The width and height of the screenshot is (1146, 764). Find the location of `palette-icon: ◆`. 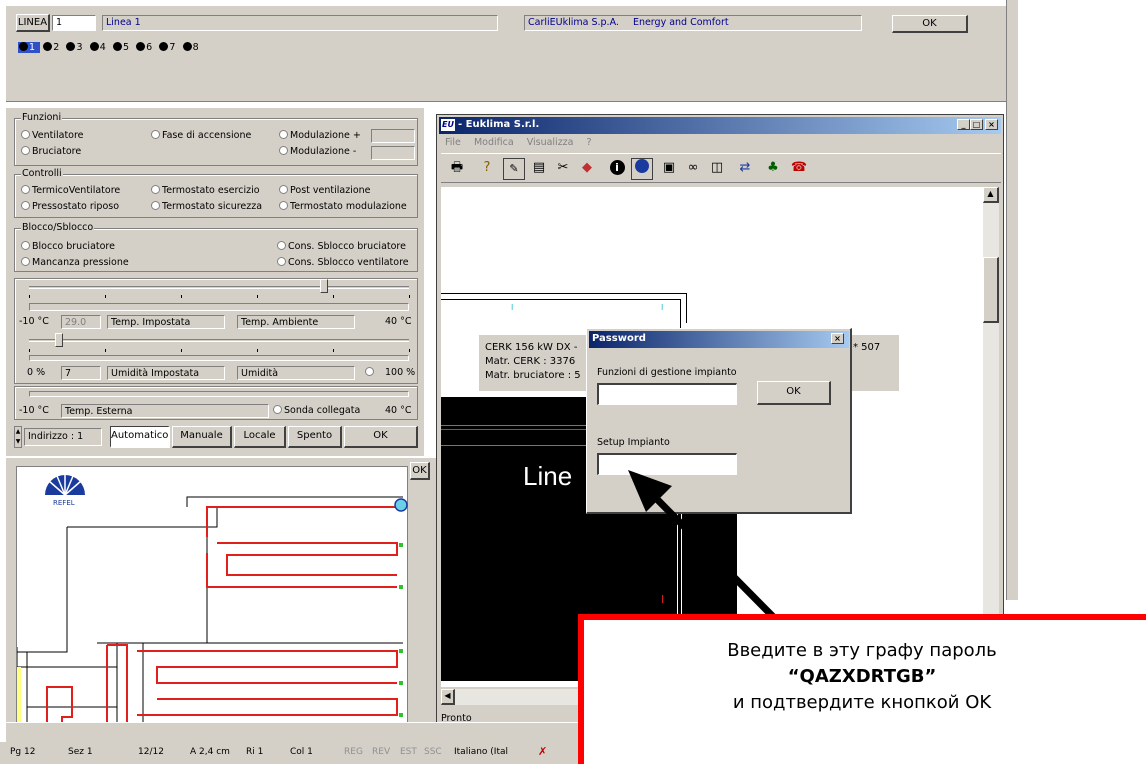

palette-icon: ◆ is located at coordinates (587, 168).